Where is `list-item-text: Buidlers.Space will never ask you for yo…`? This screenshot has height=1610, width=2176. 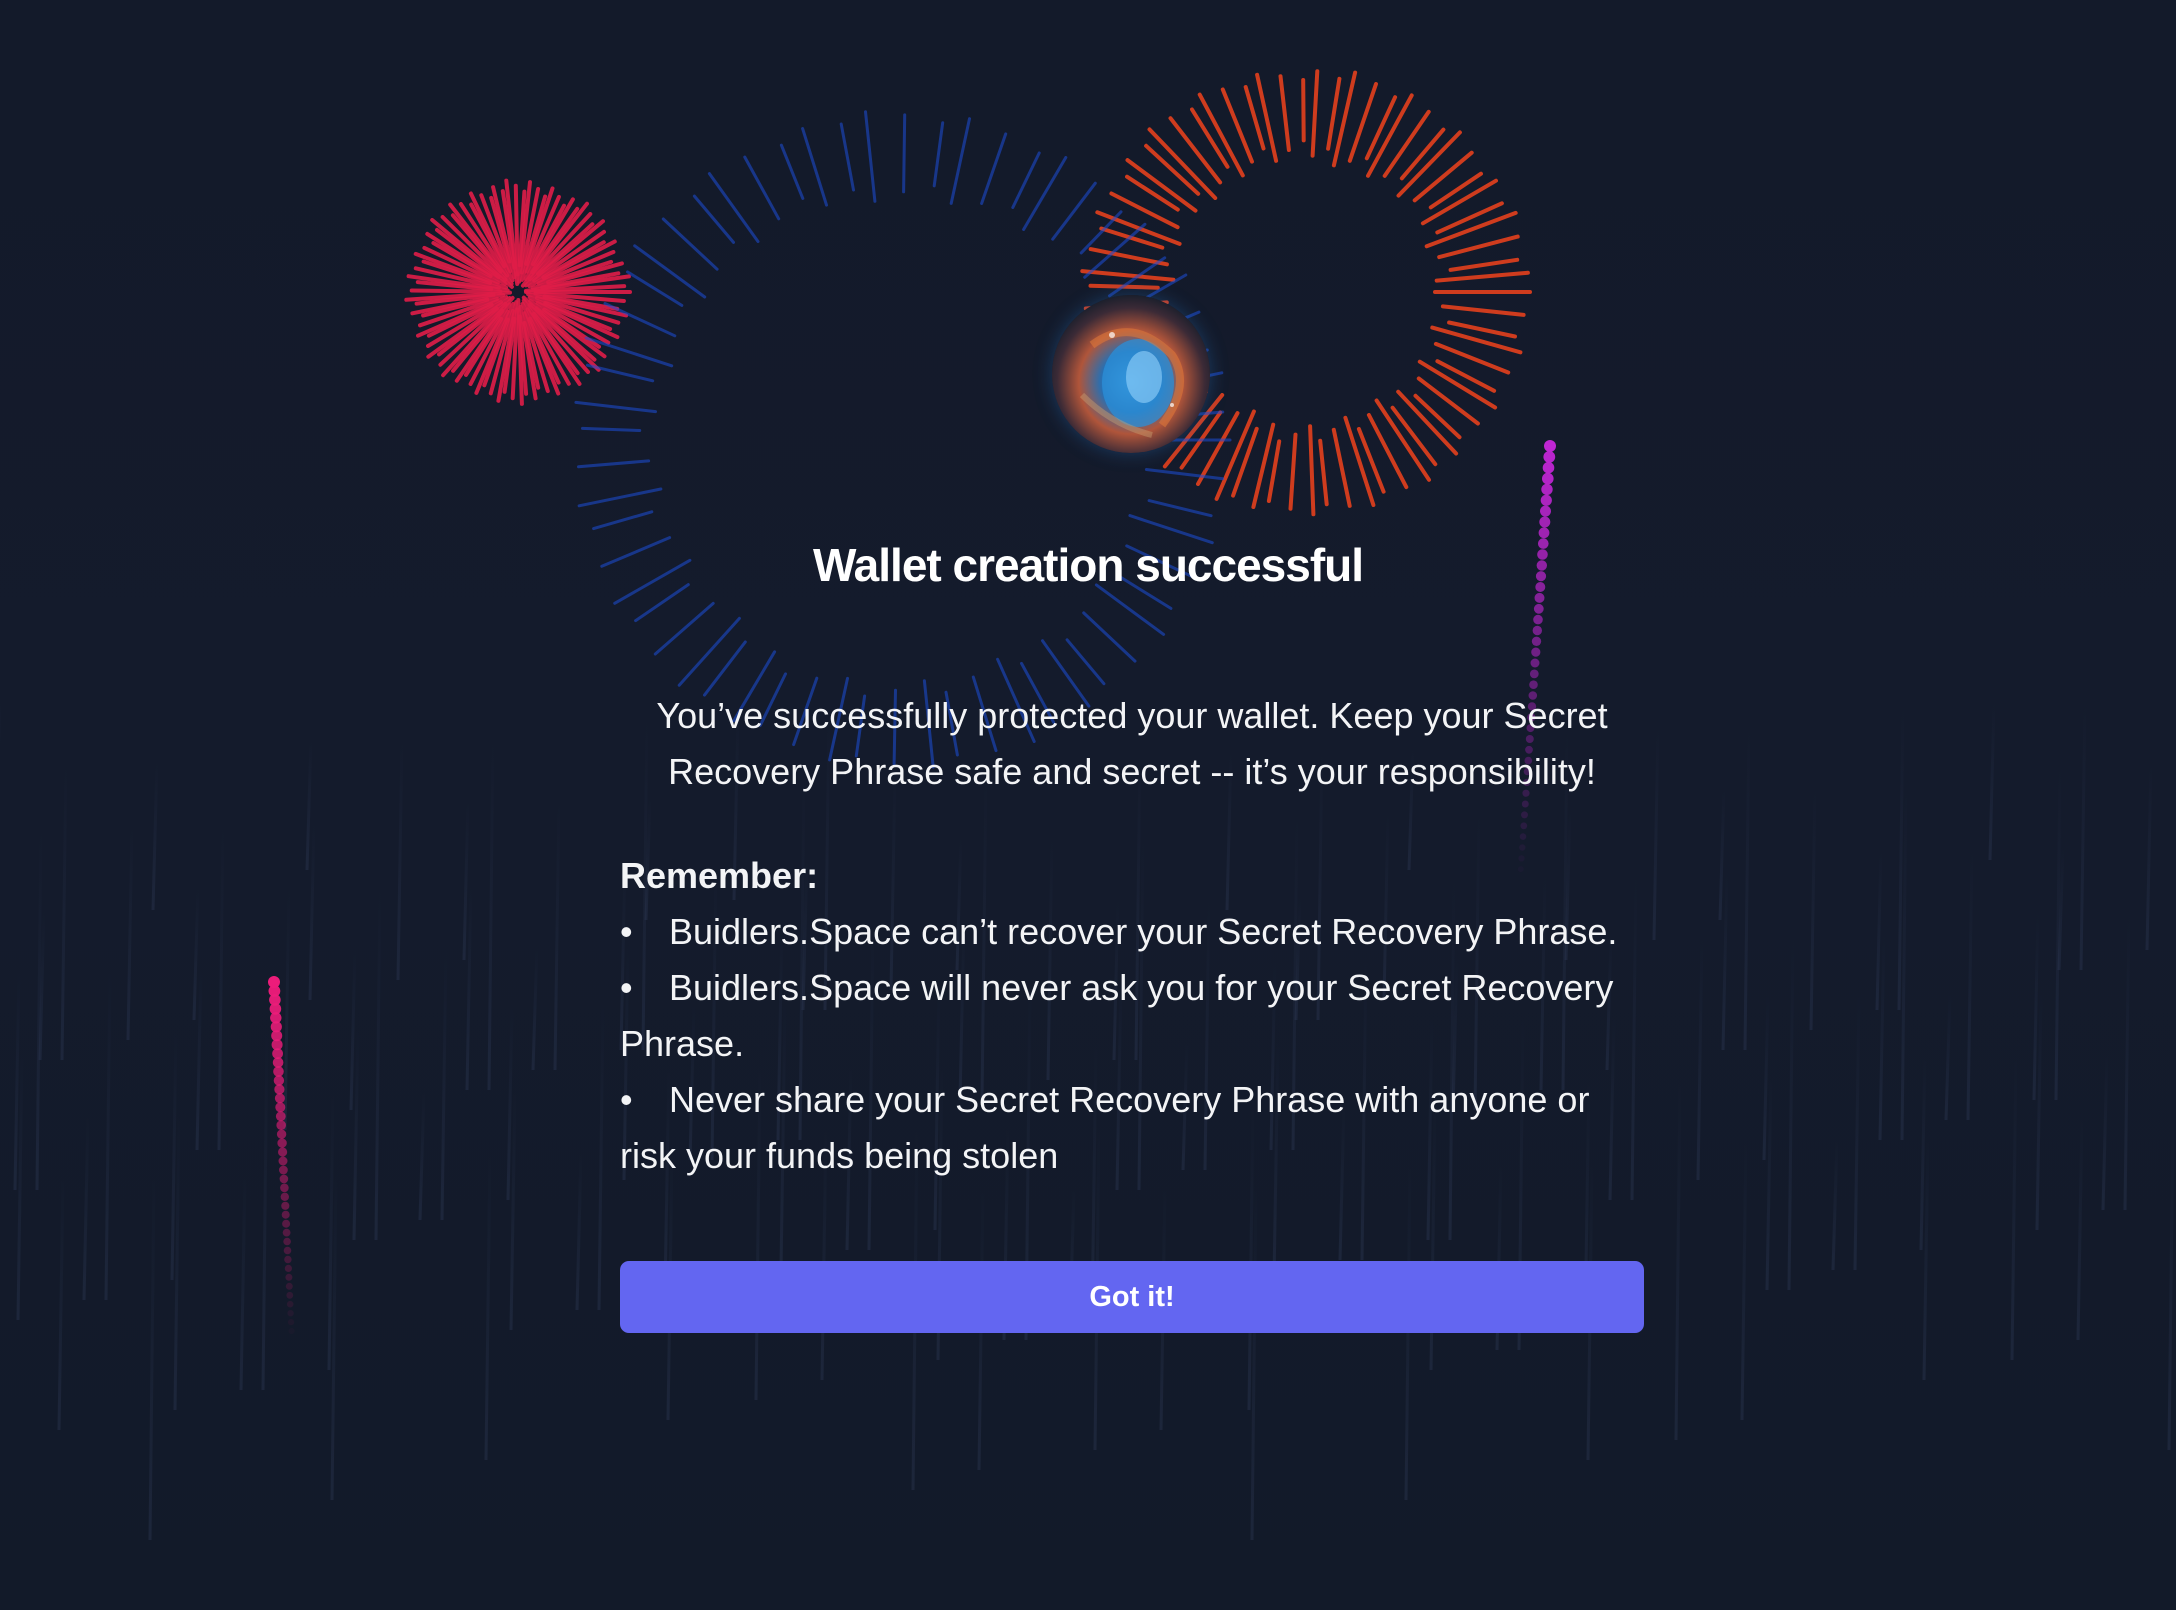 list-item-text: Buidlers.Space will never ask you for yo… is located at coordinates (1117, 1015).